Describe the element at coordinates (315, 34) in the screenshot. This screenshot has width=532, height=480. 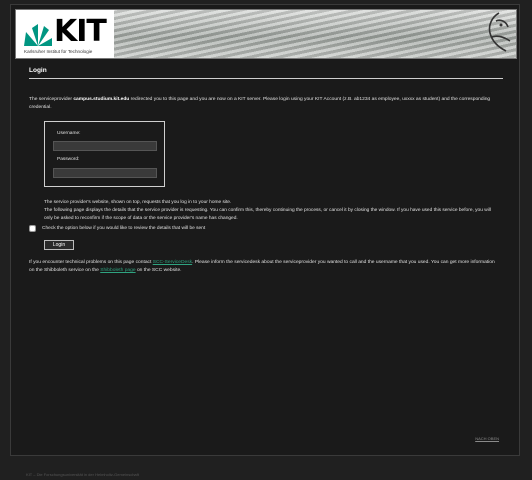
I see `banner-photo` at that location.